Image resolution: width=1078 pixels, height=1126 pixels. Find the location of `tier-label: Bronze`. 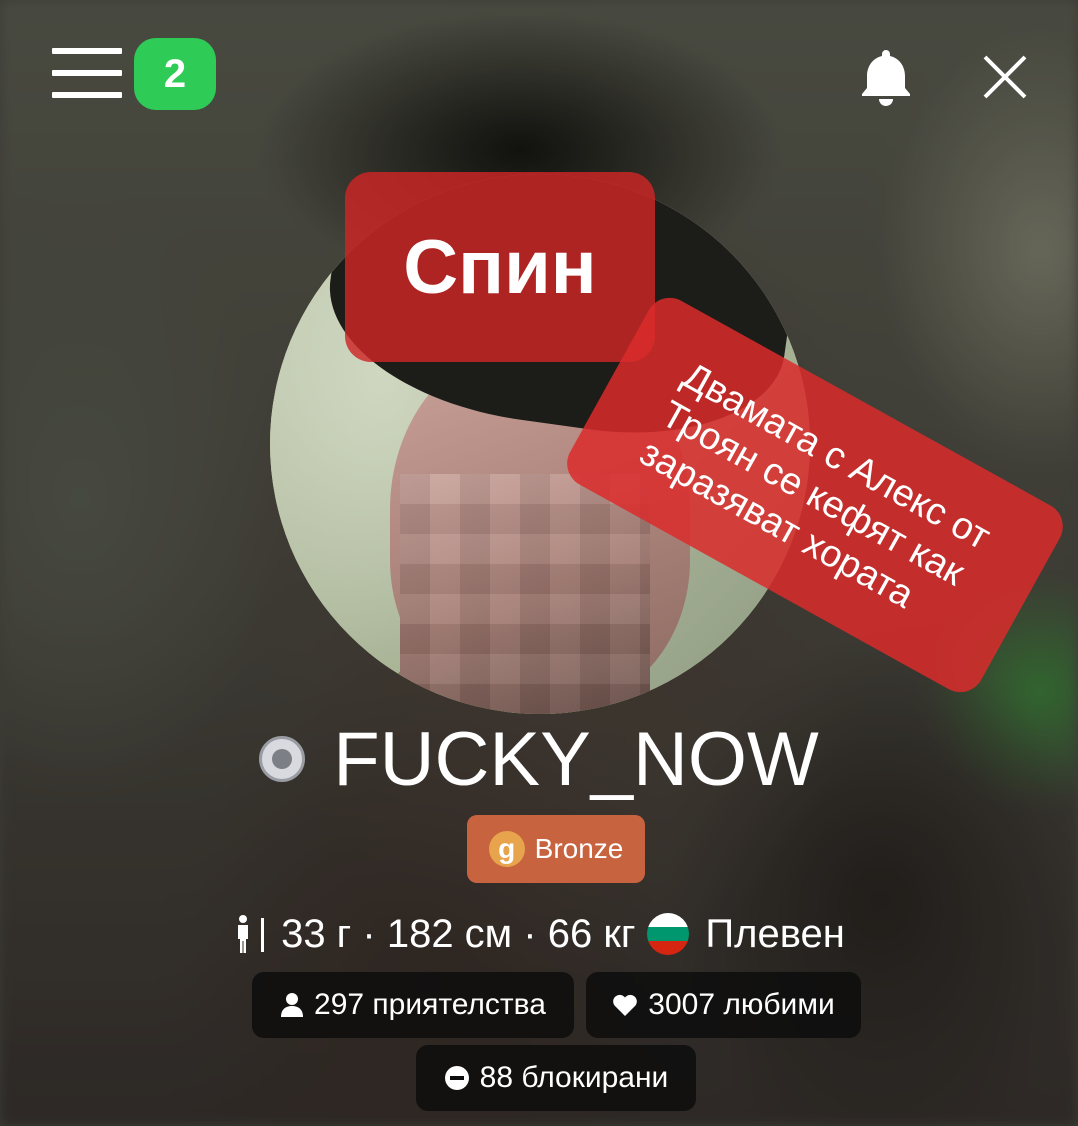

tier-label: Bronze is located at coordinates (579, 848).